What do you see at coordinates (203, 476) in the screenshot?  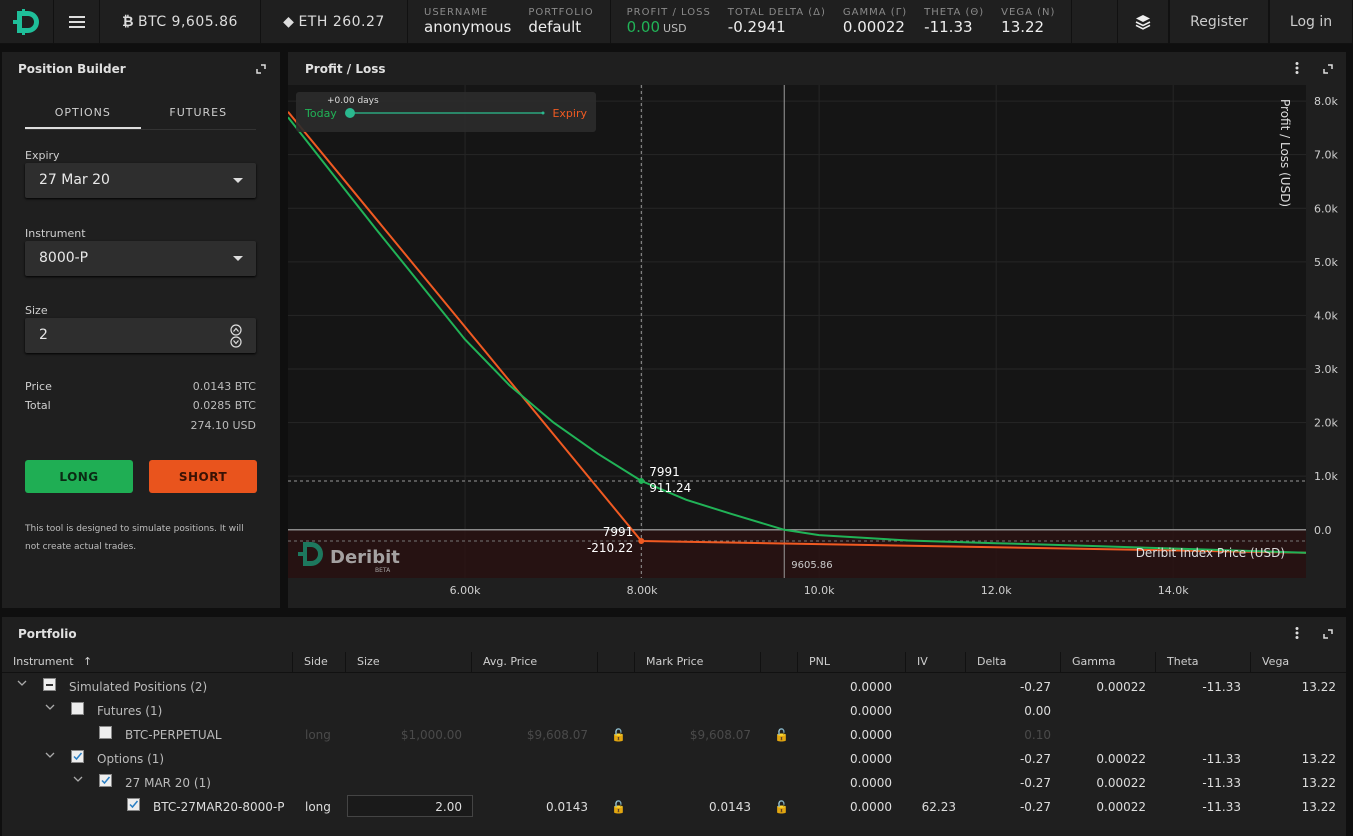 I see `short-button: SHORT` at bounding box center [203, 476].